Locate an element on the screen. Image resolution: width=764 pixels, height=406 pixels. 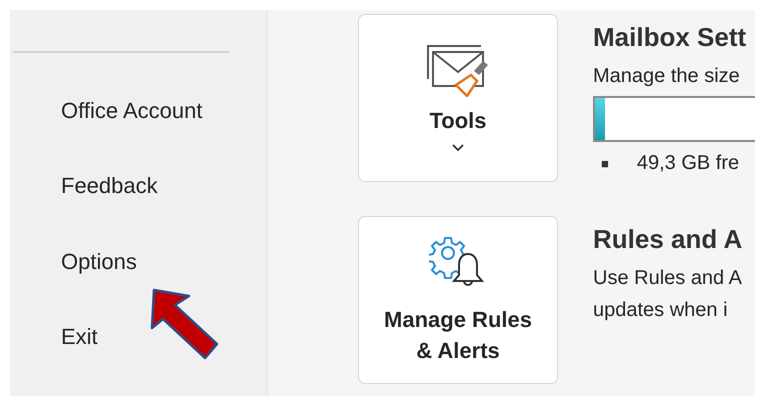
sidebar-item: Exit is located at coordinates (56, 358).